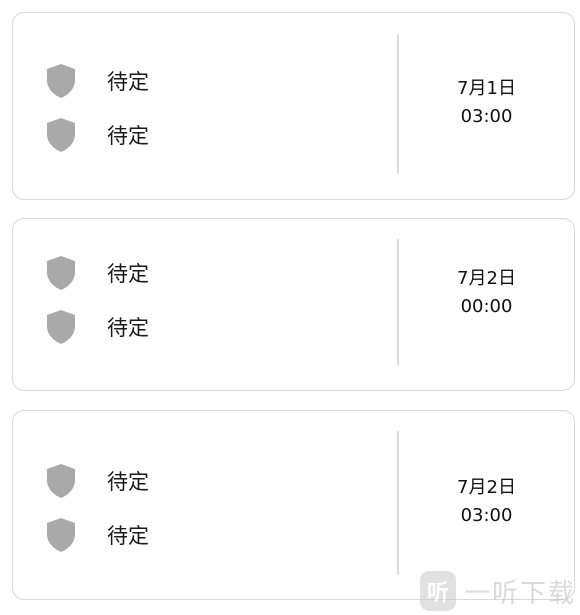  What do you see at coordinates (438, 591) in the screenshot?
I see `watermark-logo: 听` at bounding box center [438, 591].